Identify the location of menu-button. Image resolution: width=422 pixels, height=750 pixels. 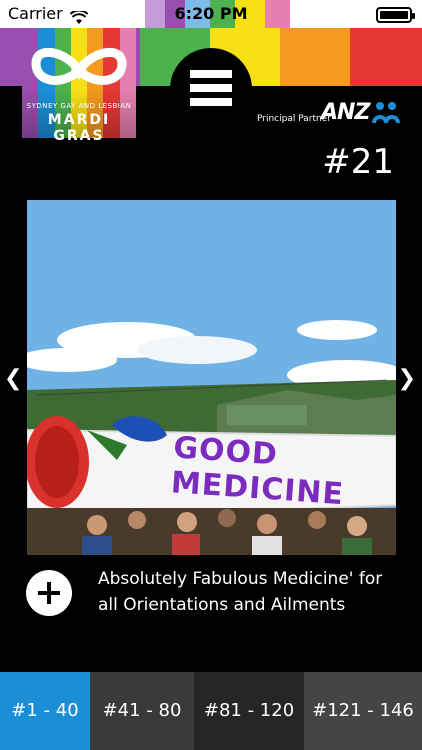
(211, 89).